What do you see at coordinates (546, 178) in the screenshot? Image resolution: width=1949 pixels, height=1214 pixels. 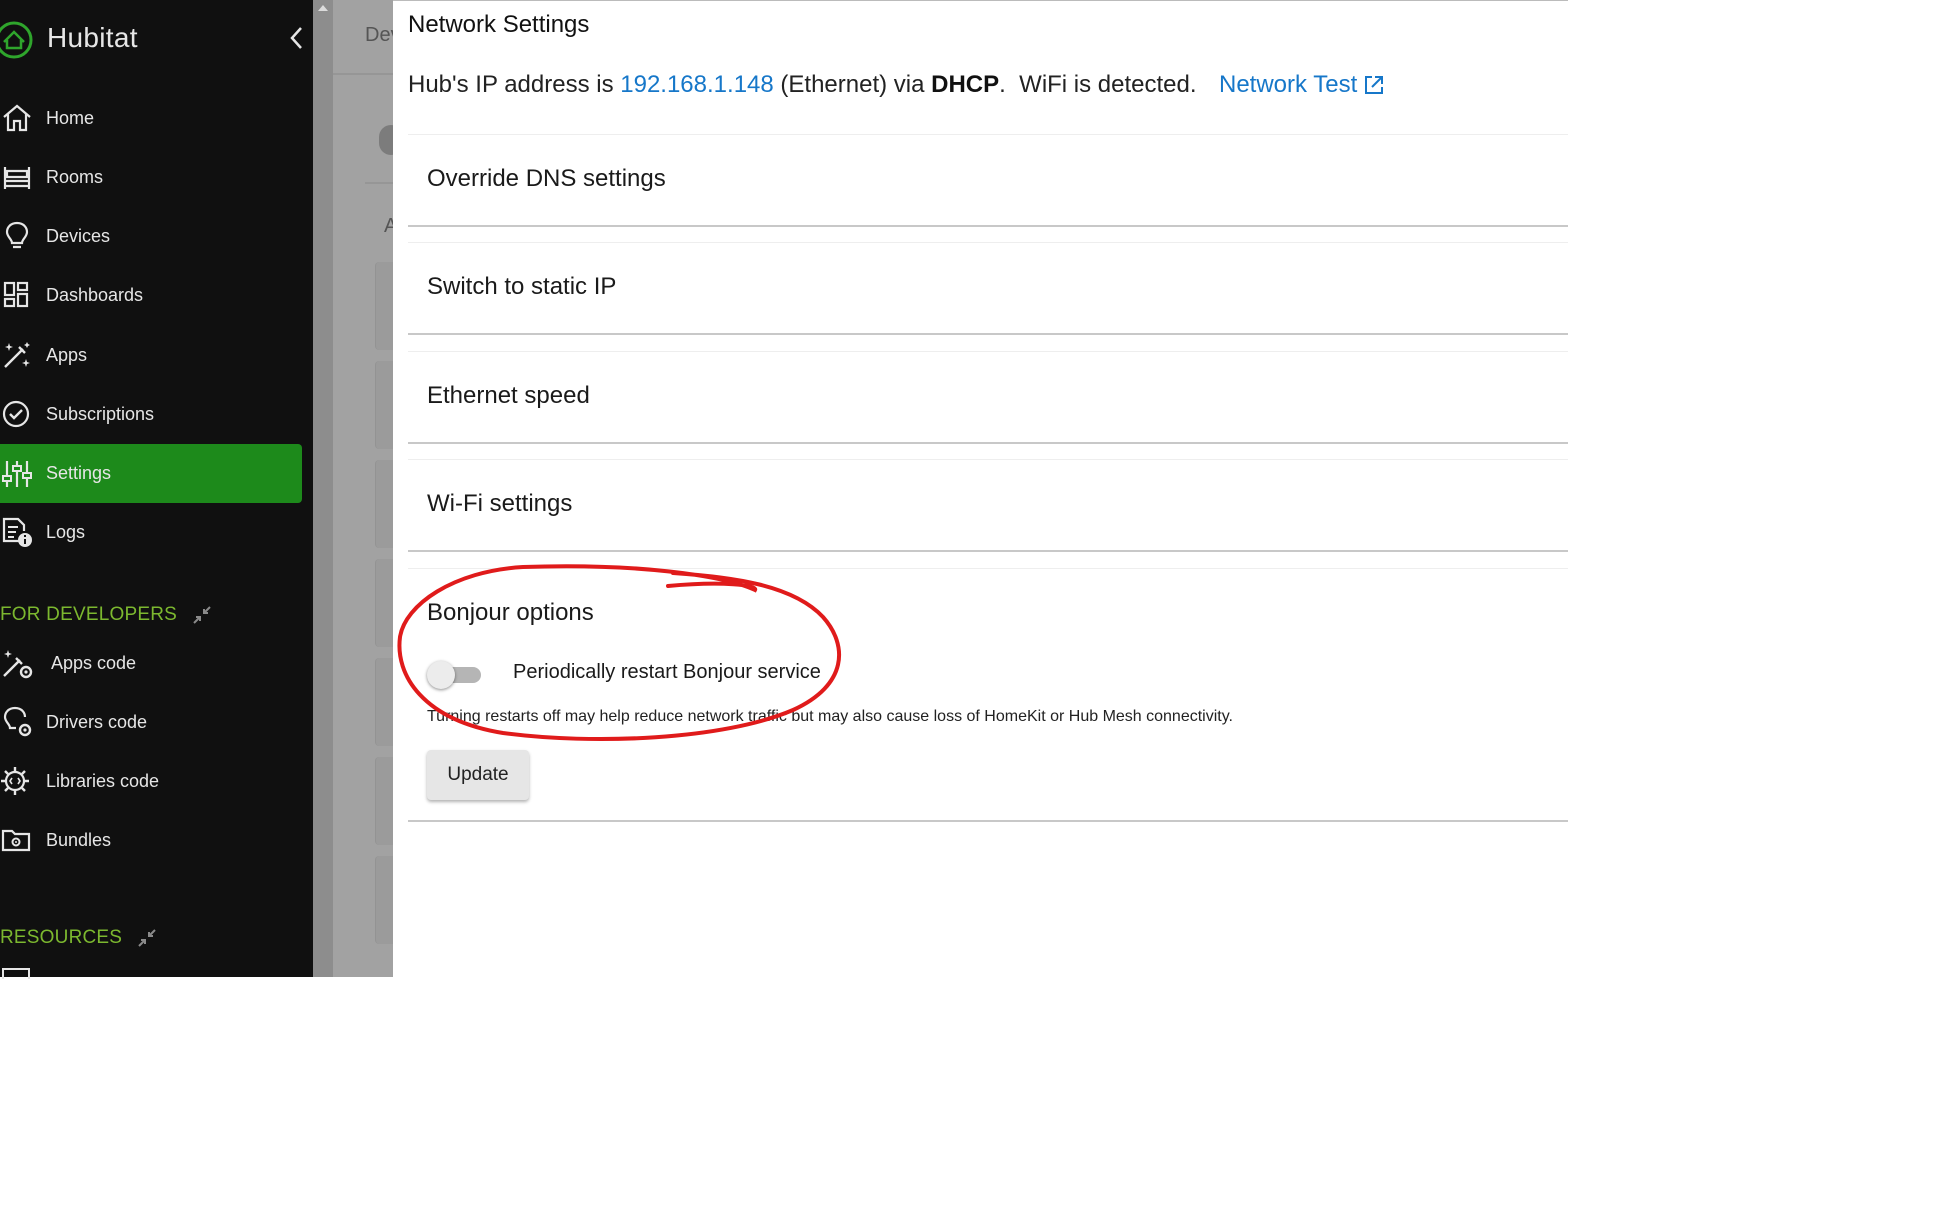 I see `panel-title: Override DNS settings` at bounding box center [546, 178].